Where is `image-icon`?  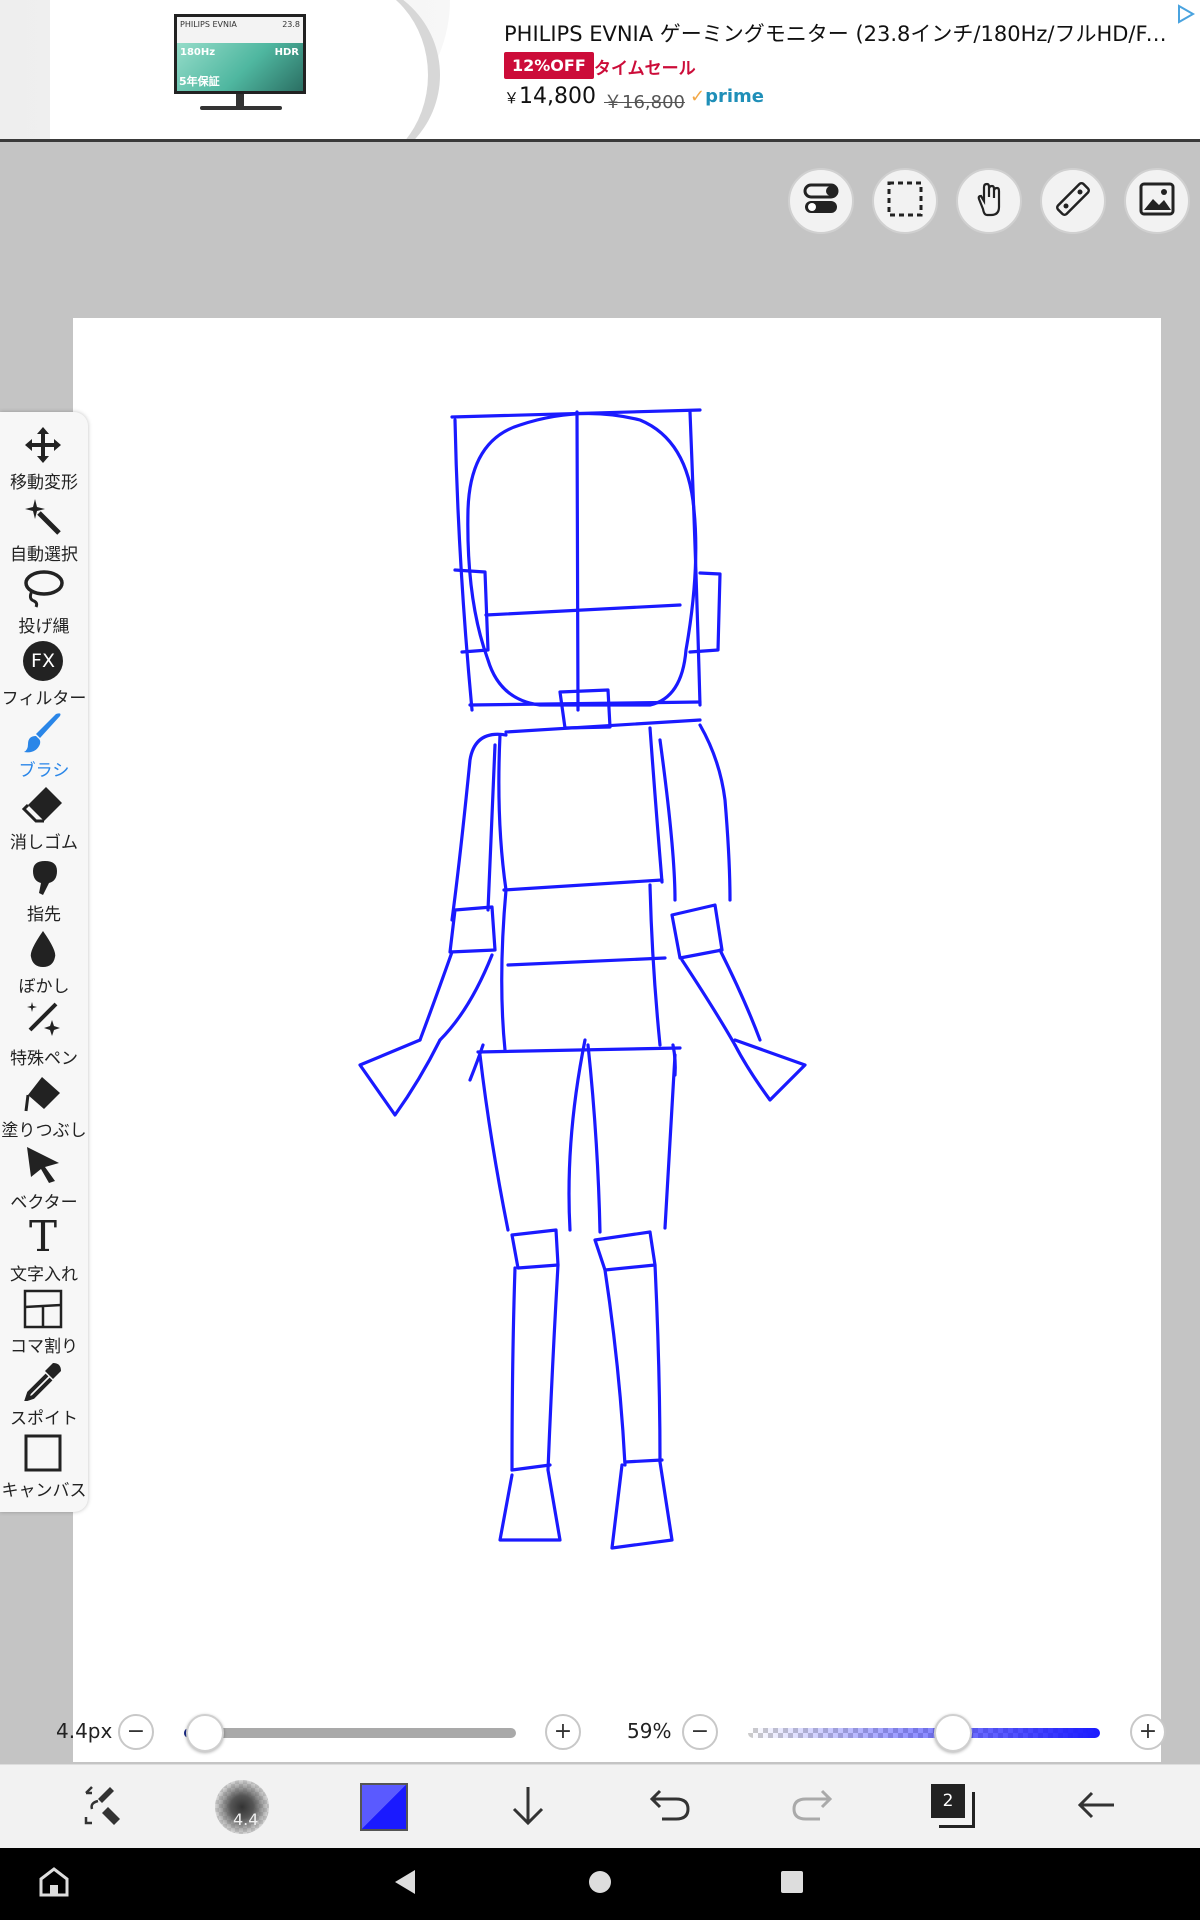 image-icon is located at coordinates (1157, 201).